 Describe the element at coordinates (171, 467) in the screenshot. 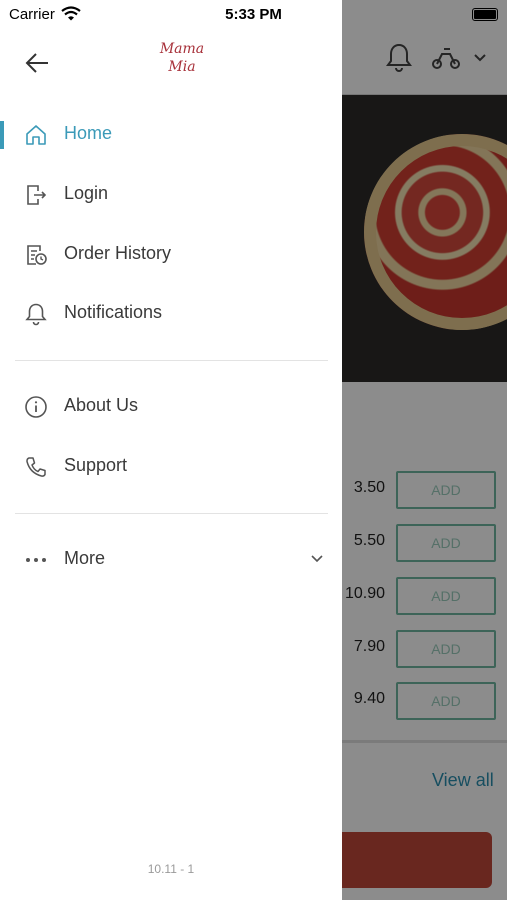

I see `menu-item-support: Support` at that location.